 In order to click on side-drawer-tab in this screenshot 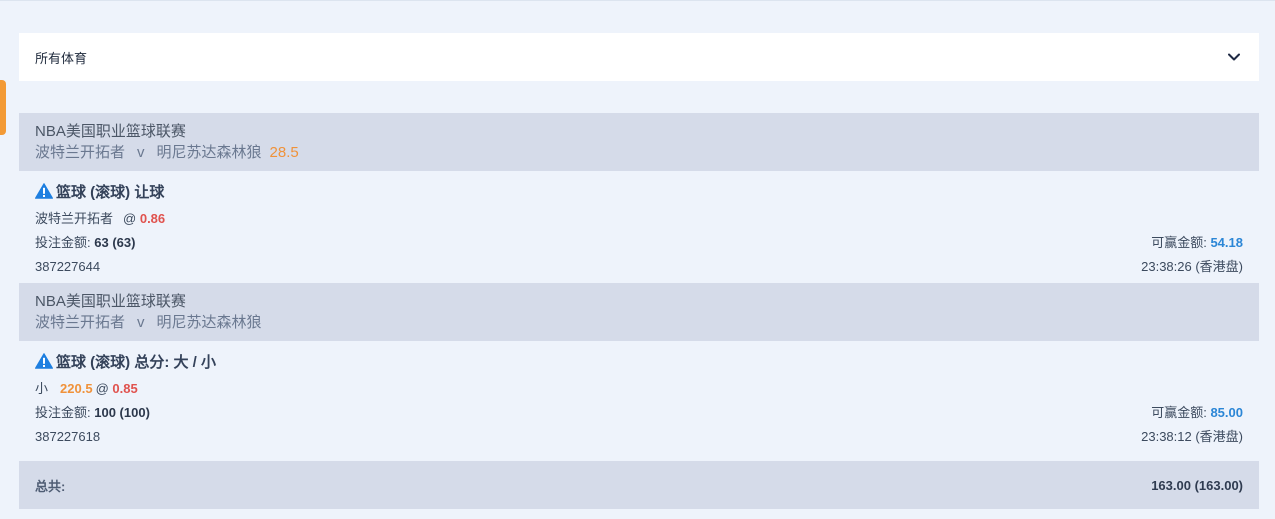, I will do `click(3, 107)`.